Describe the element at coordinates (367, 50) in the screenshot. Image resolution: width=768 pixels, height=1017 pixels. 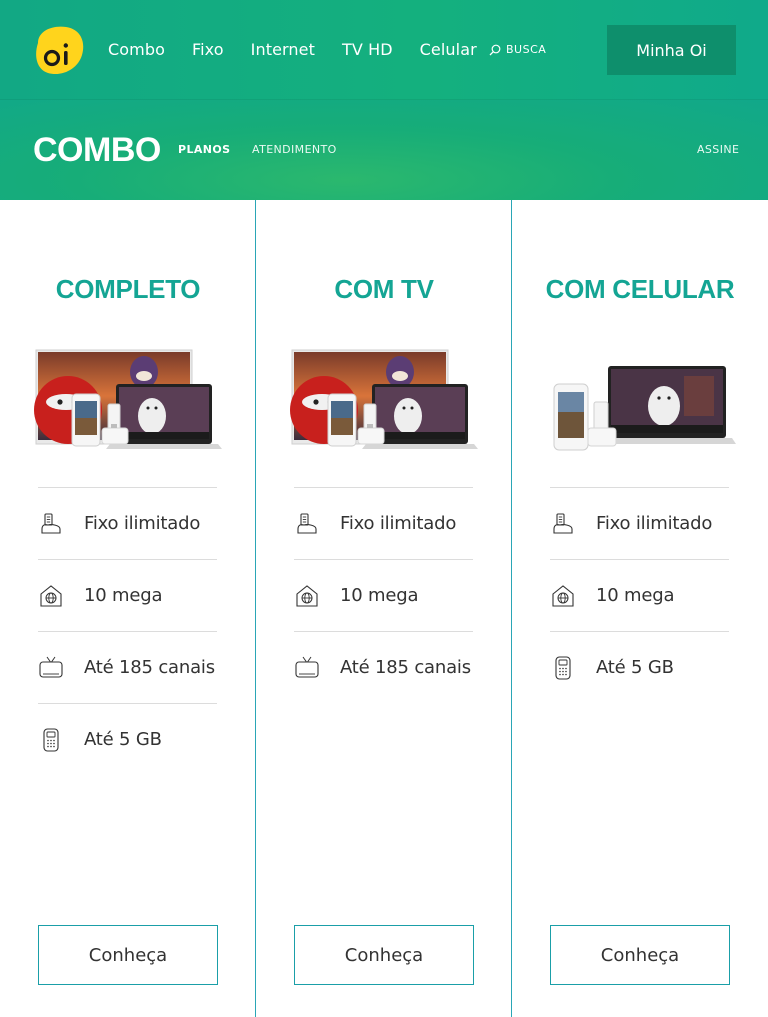
I see `nav-item-tv-hd: TV HD` at that location.